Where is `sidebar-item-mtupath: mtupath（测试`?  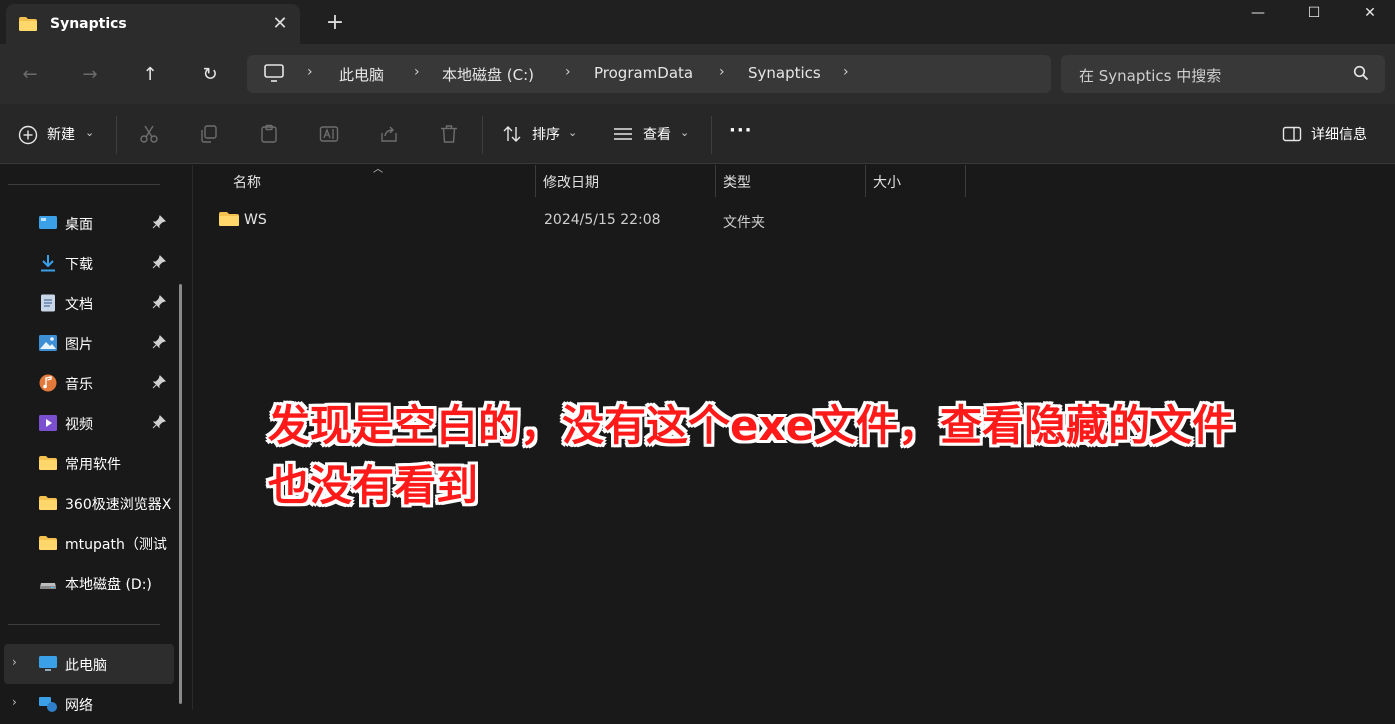 sidebar-item-mtupath: mtupath（测试 is located at coordinates (90, 543).